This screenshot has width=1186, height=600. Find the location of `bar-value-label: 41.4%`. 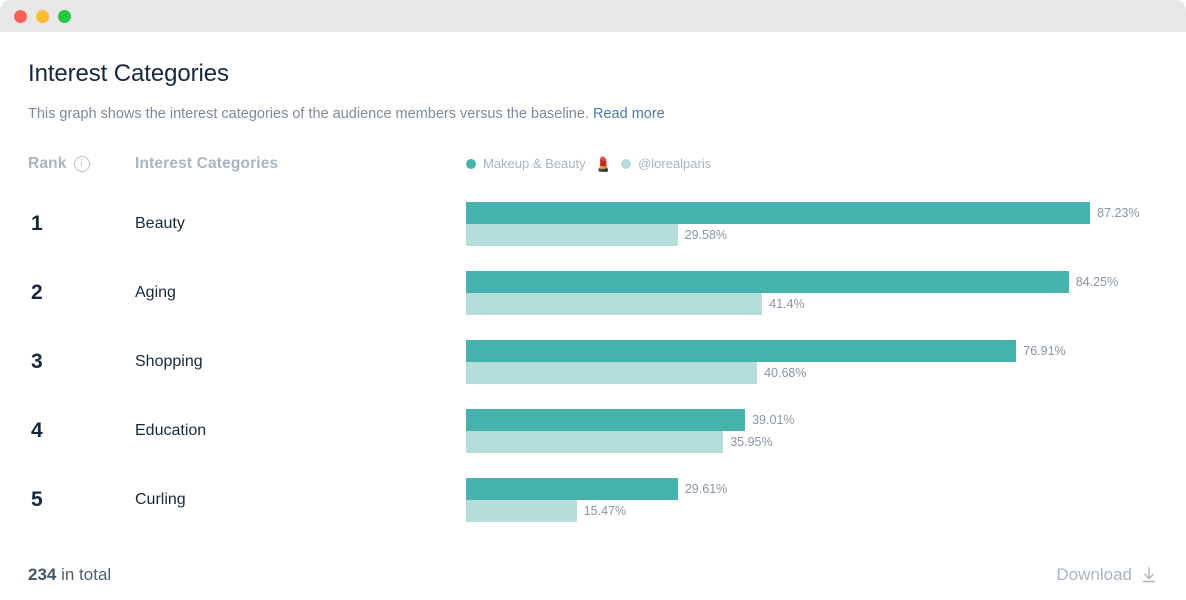

bar-value-label: 41.4% is located at coordinates (787, 304).